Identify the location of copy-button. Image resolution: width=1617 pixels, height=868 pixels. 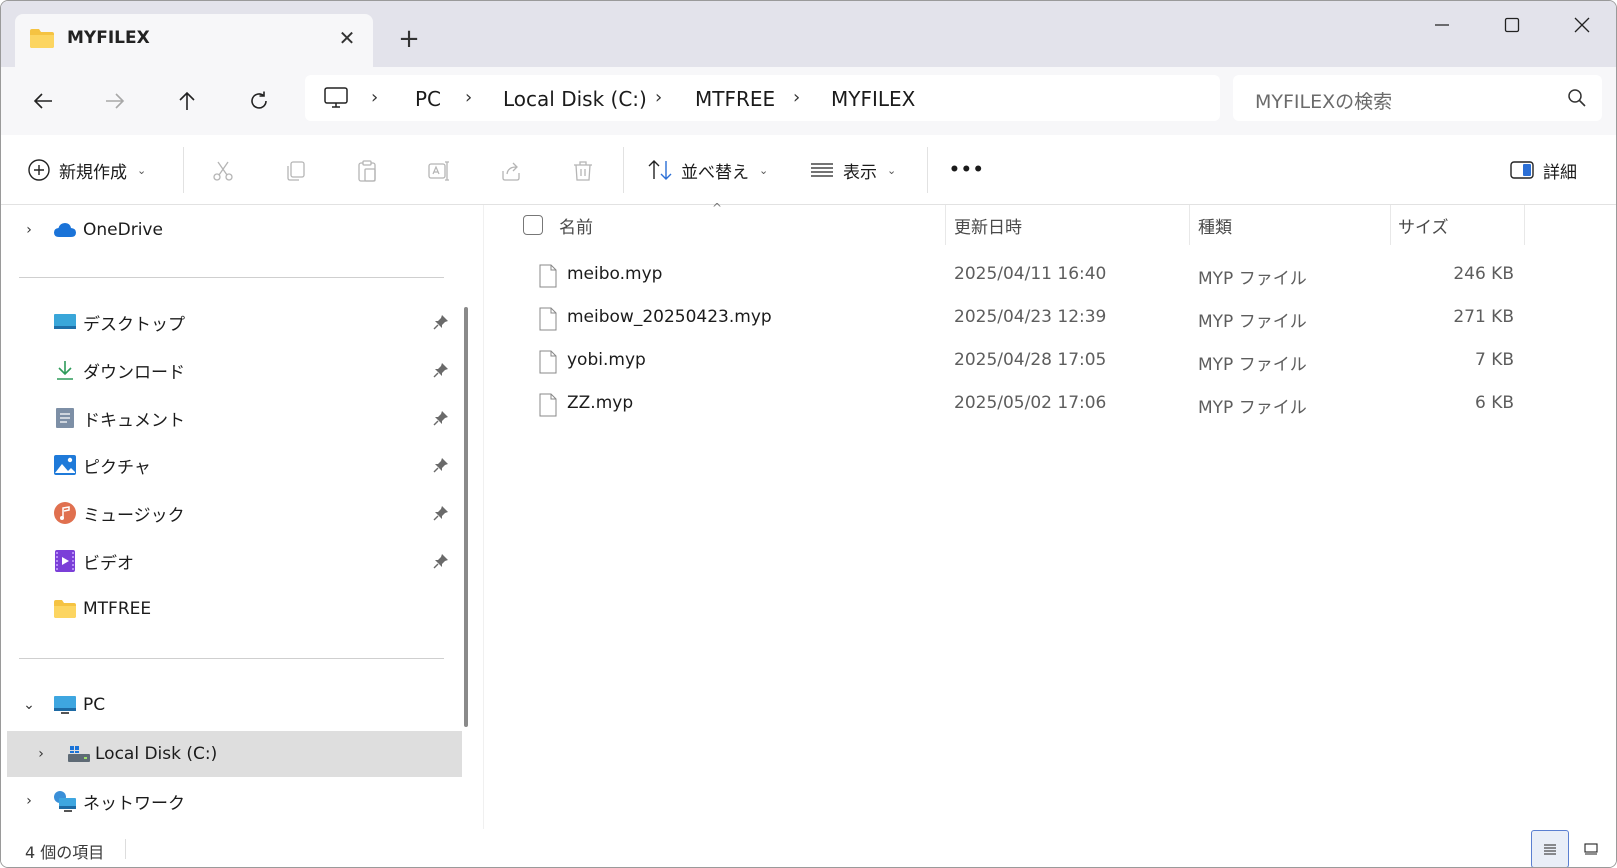
(295, 171).